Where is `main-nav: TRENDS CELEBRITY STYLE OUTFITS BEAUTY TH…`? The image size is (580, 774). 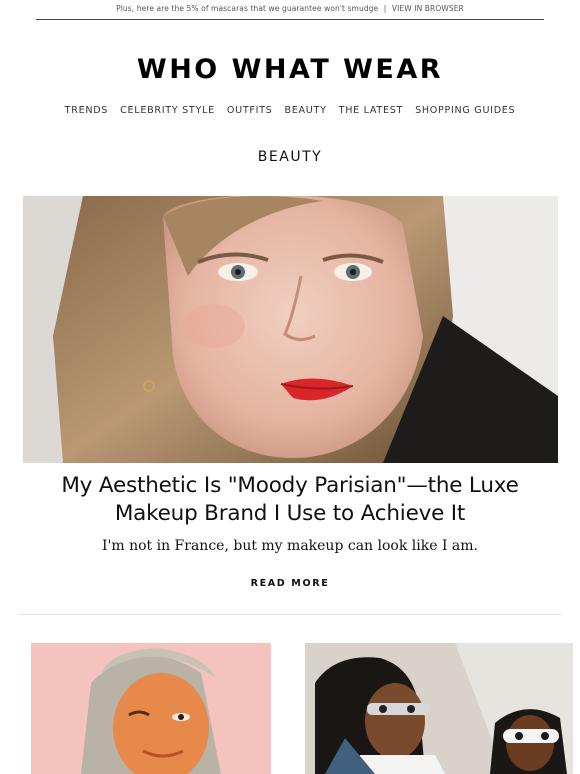 main-nav: TRENDS CELEBRITY STYLE OUTFITS BEAUTY TH… is located at coordinates (290, 110).